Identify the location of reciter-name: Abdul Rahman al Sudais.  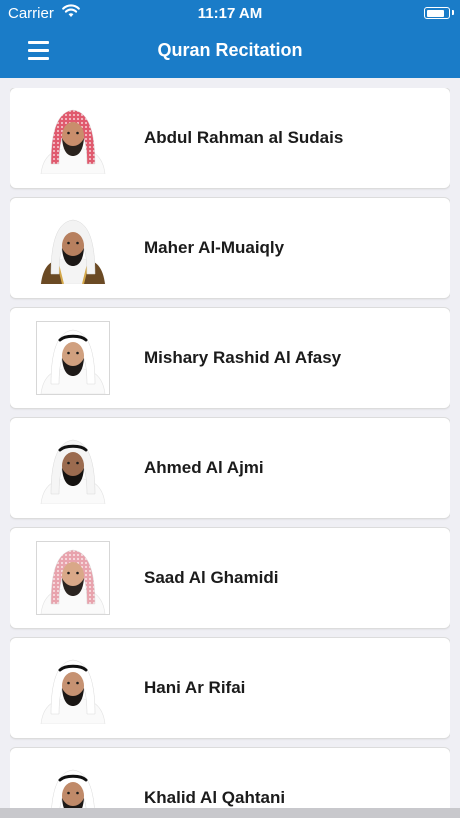
(244, 137).